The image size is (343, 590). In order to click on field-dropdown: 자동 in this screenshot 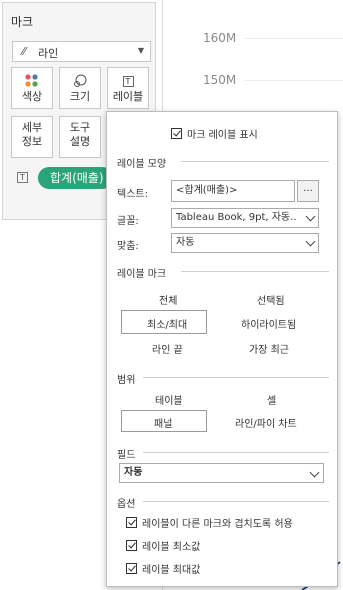, I will do `click(221, 473)`.